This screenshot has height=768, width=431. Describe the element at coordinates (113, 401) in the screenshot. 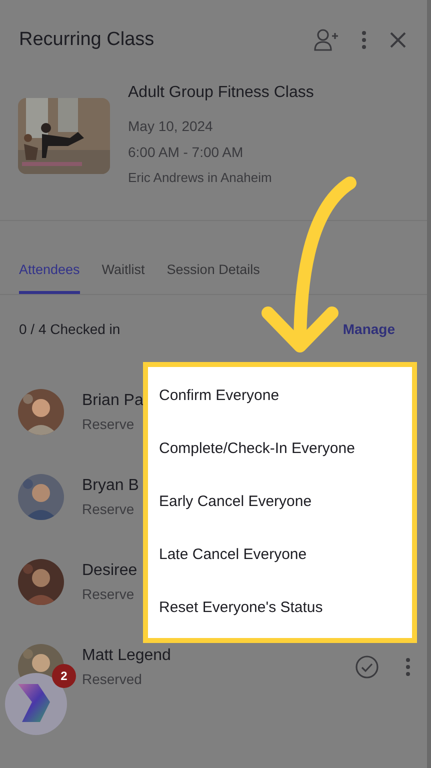

I see `attendee-name: Brian Pa` at that location.